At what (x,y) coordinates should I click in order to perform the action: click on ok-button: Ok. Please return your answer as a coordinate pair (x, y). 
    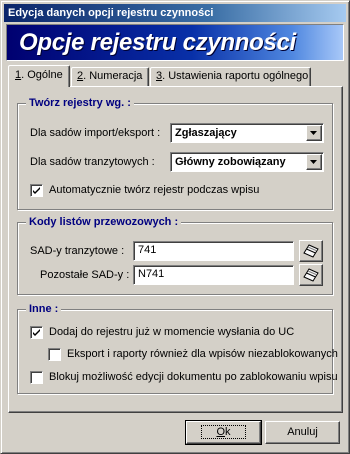
    Looking at the image, I should click on (223, 432).